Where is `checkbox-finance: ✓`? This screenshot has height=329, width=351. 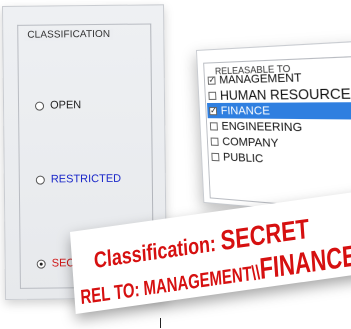
checkbox-finance: ✓ is located at coordinates (213, 110).